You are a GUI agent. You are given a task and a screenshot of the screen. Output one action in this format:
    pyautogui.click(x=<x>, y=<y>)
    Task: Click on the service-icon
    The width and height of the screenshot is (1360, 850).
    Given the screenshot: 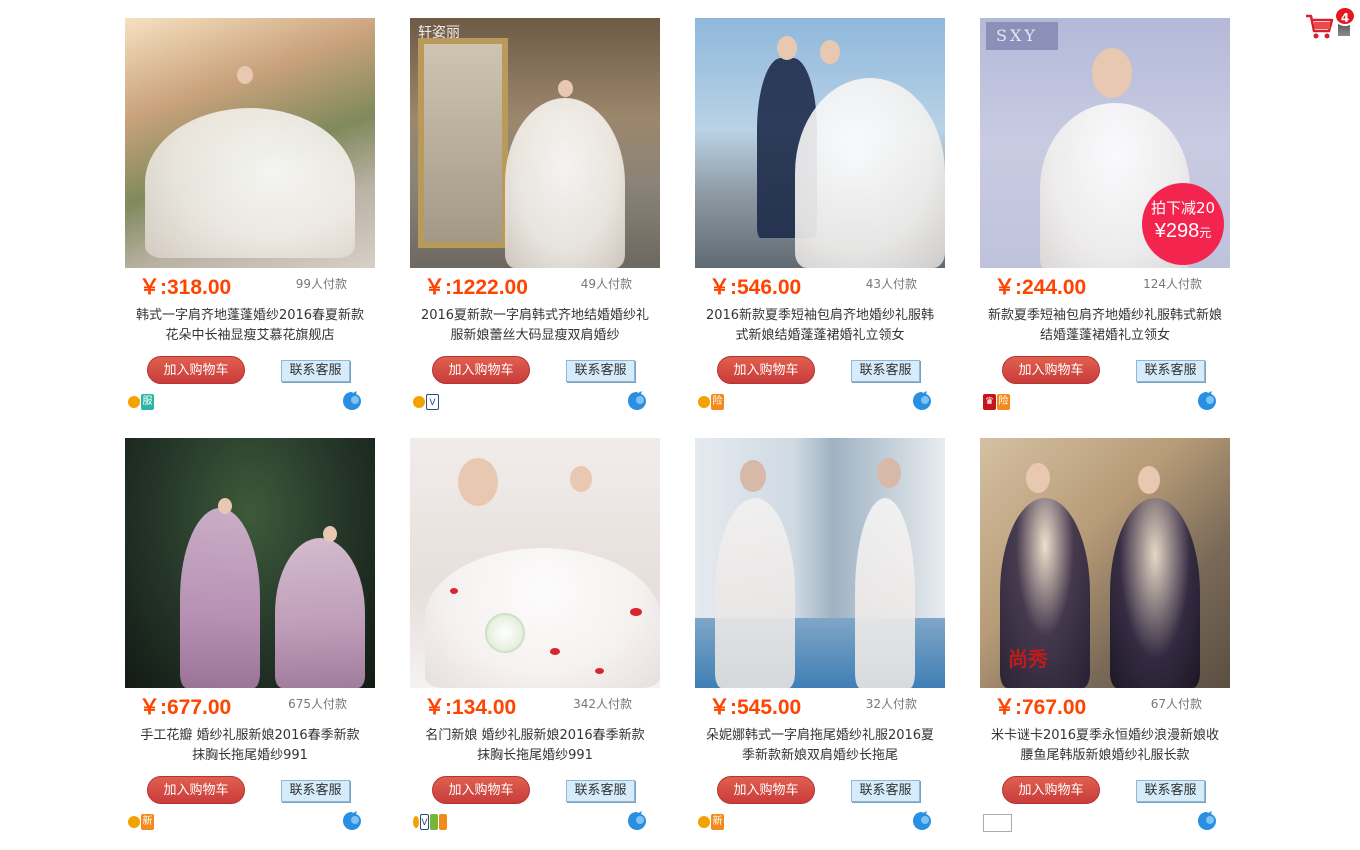 What is the action you would take?
    pyautogui.click(x=434, y=822)
    